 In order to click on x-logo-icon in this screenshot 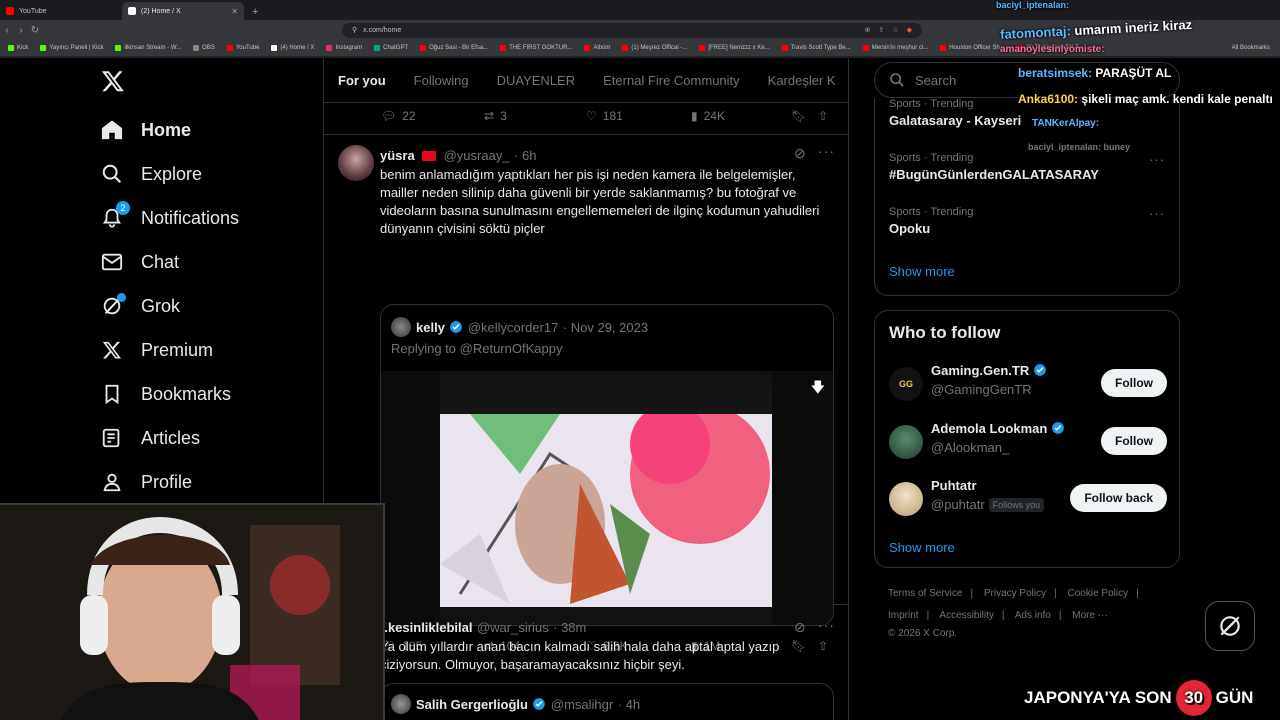, I will do `click(113, 81)`.